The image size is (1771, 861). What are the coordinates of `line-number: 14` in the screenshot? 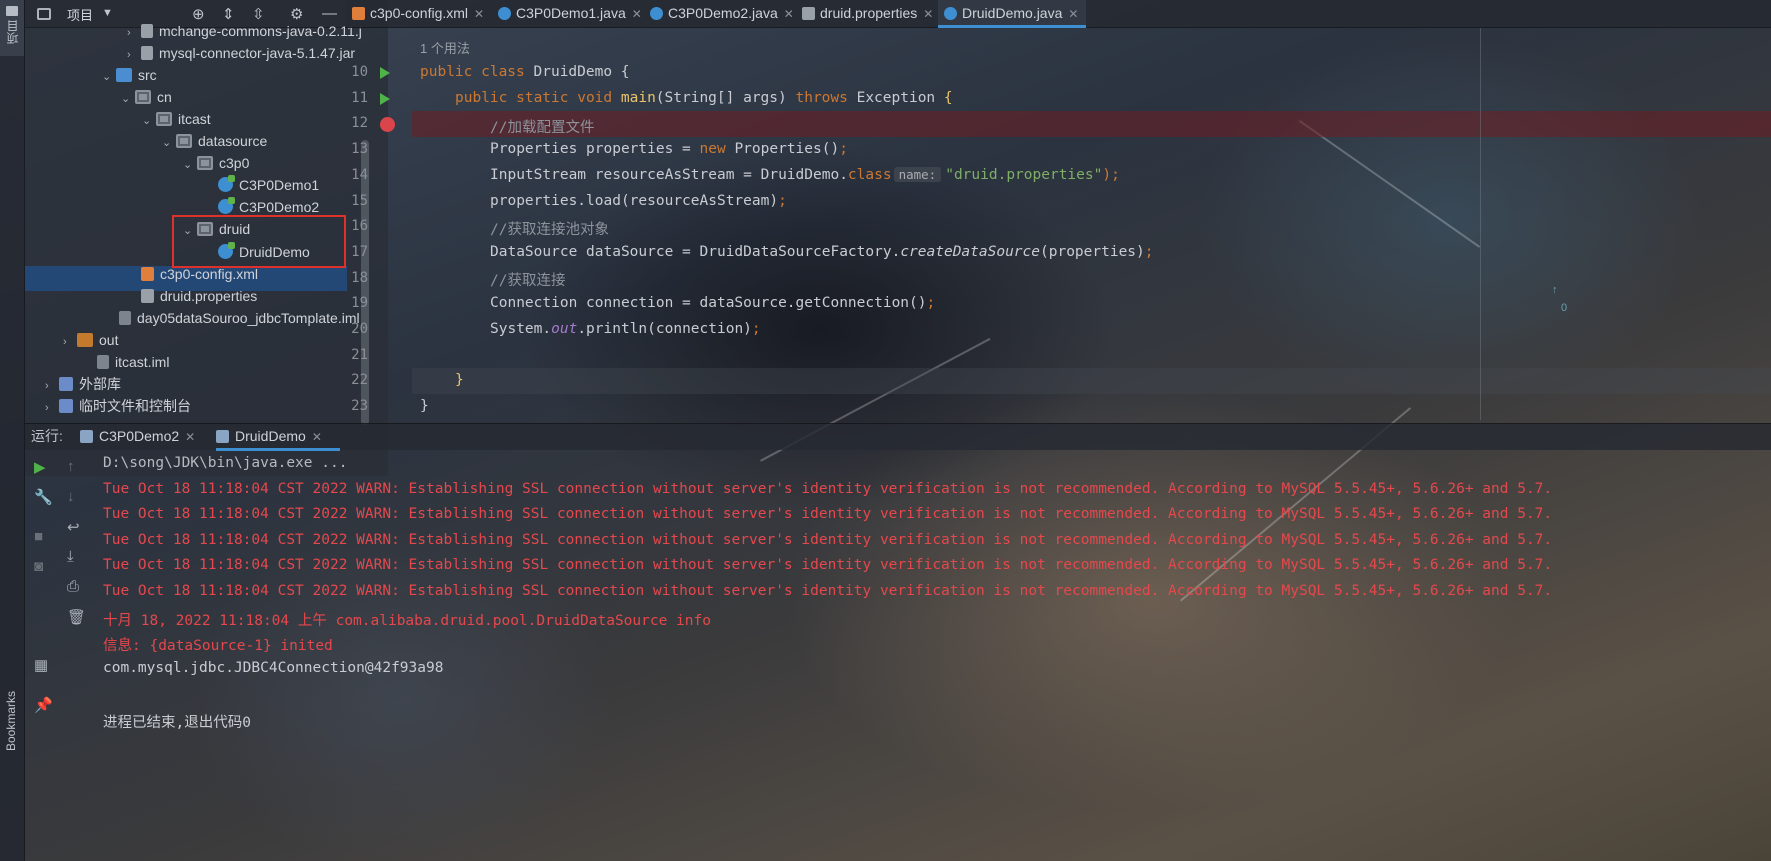 It's located at (359, 174).